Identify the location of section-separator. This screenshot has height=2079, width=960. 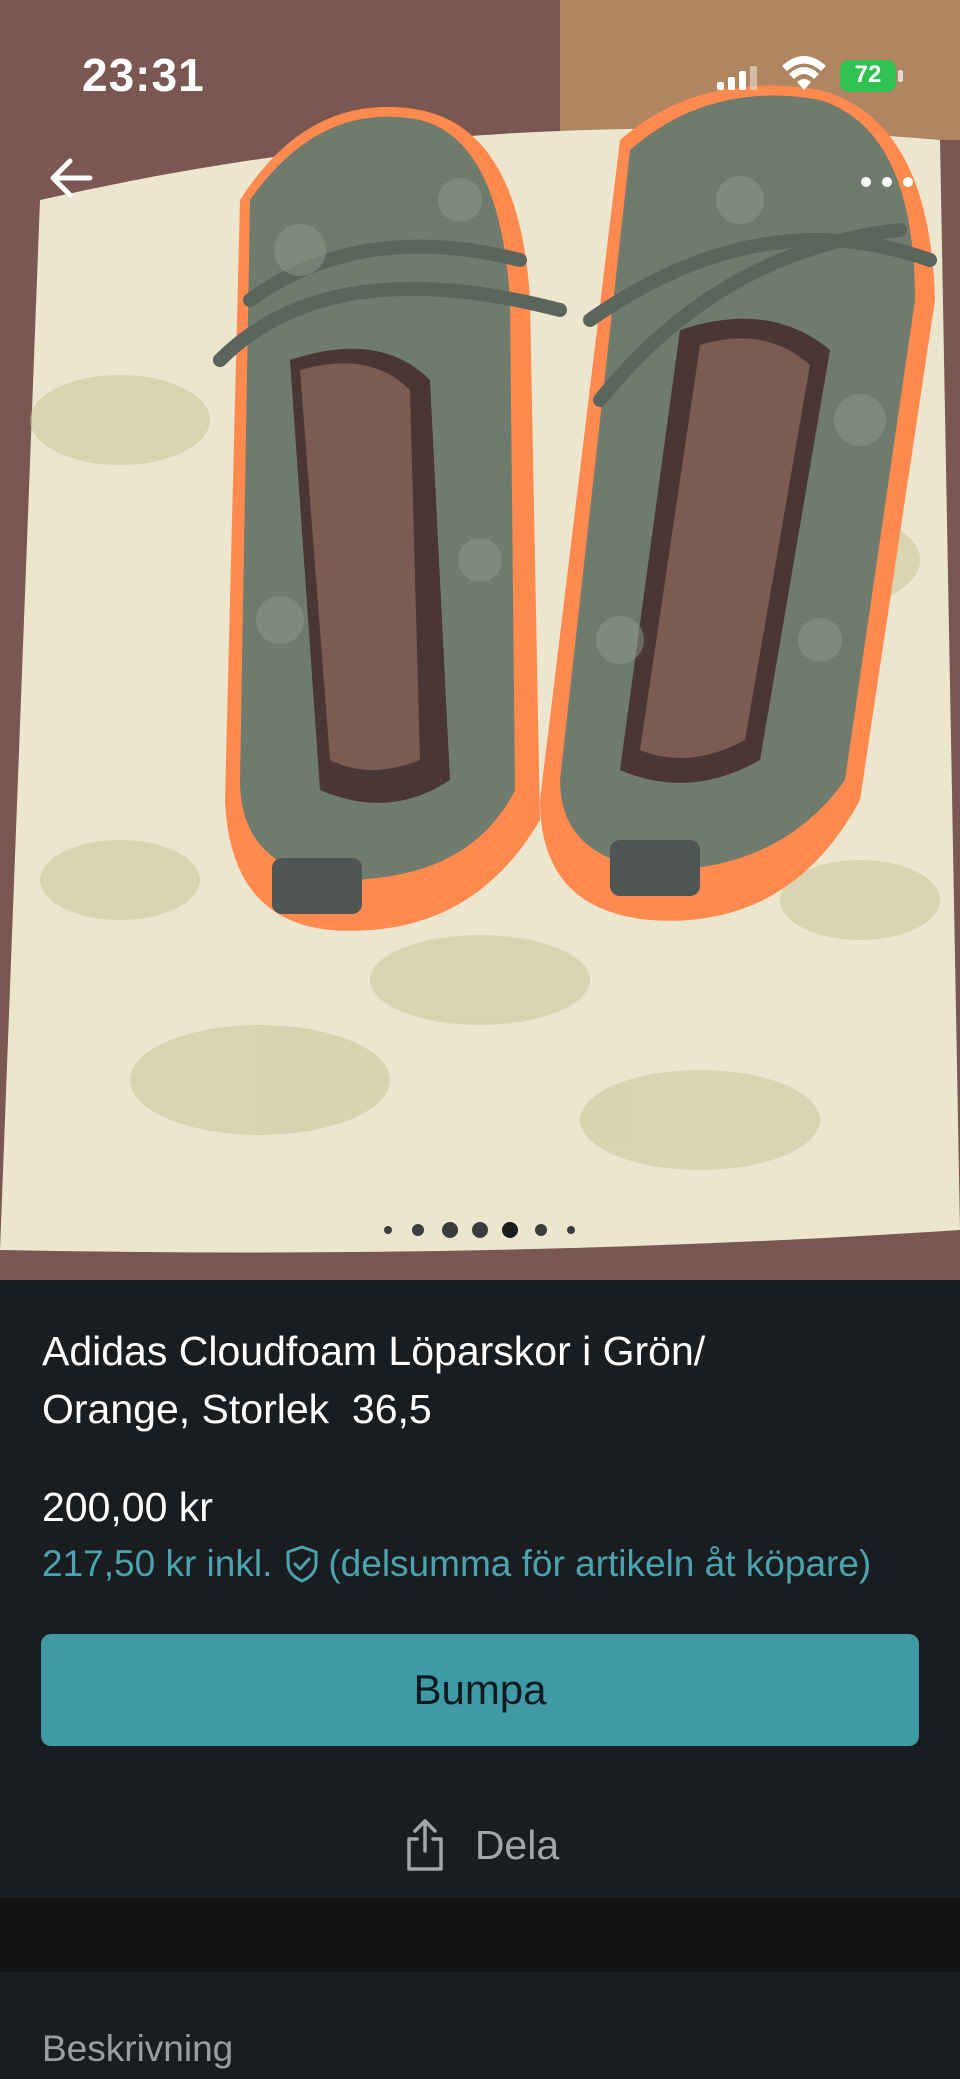
(480, 1935).